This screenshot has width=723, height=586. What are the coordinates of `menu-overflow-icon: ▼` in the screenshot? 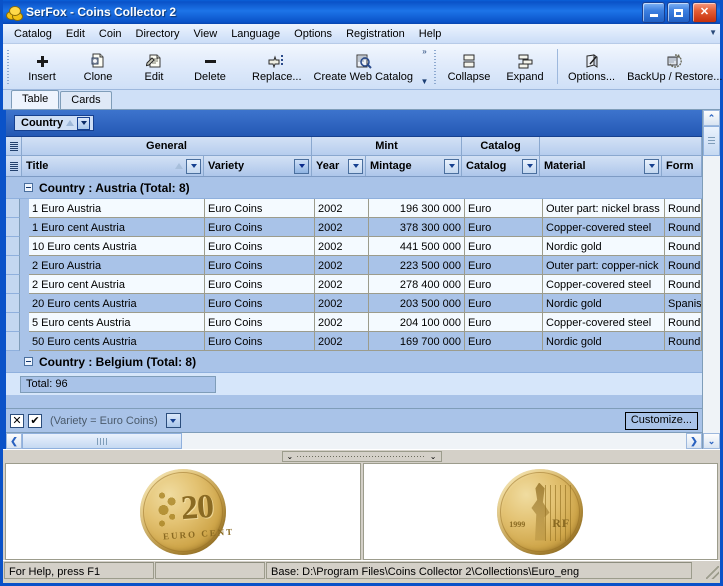 It's located at (713, 32).